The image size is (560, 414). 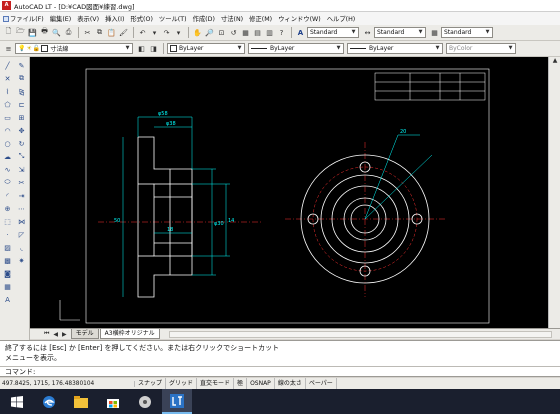 What do you see at coordinates (261, 383) in the screenshot?
I see `osnap-toggle: OSNAP` at bounding box center [261, 383].